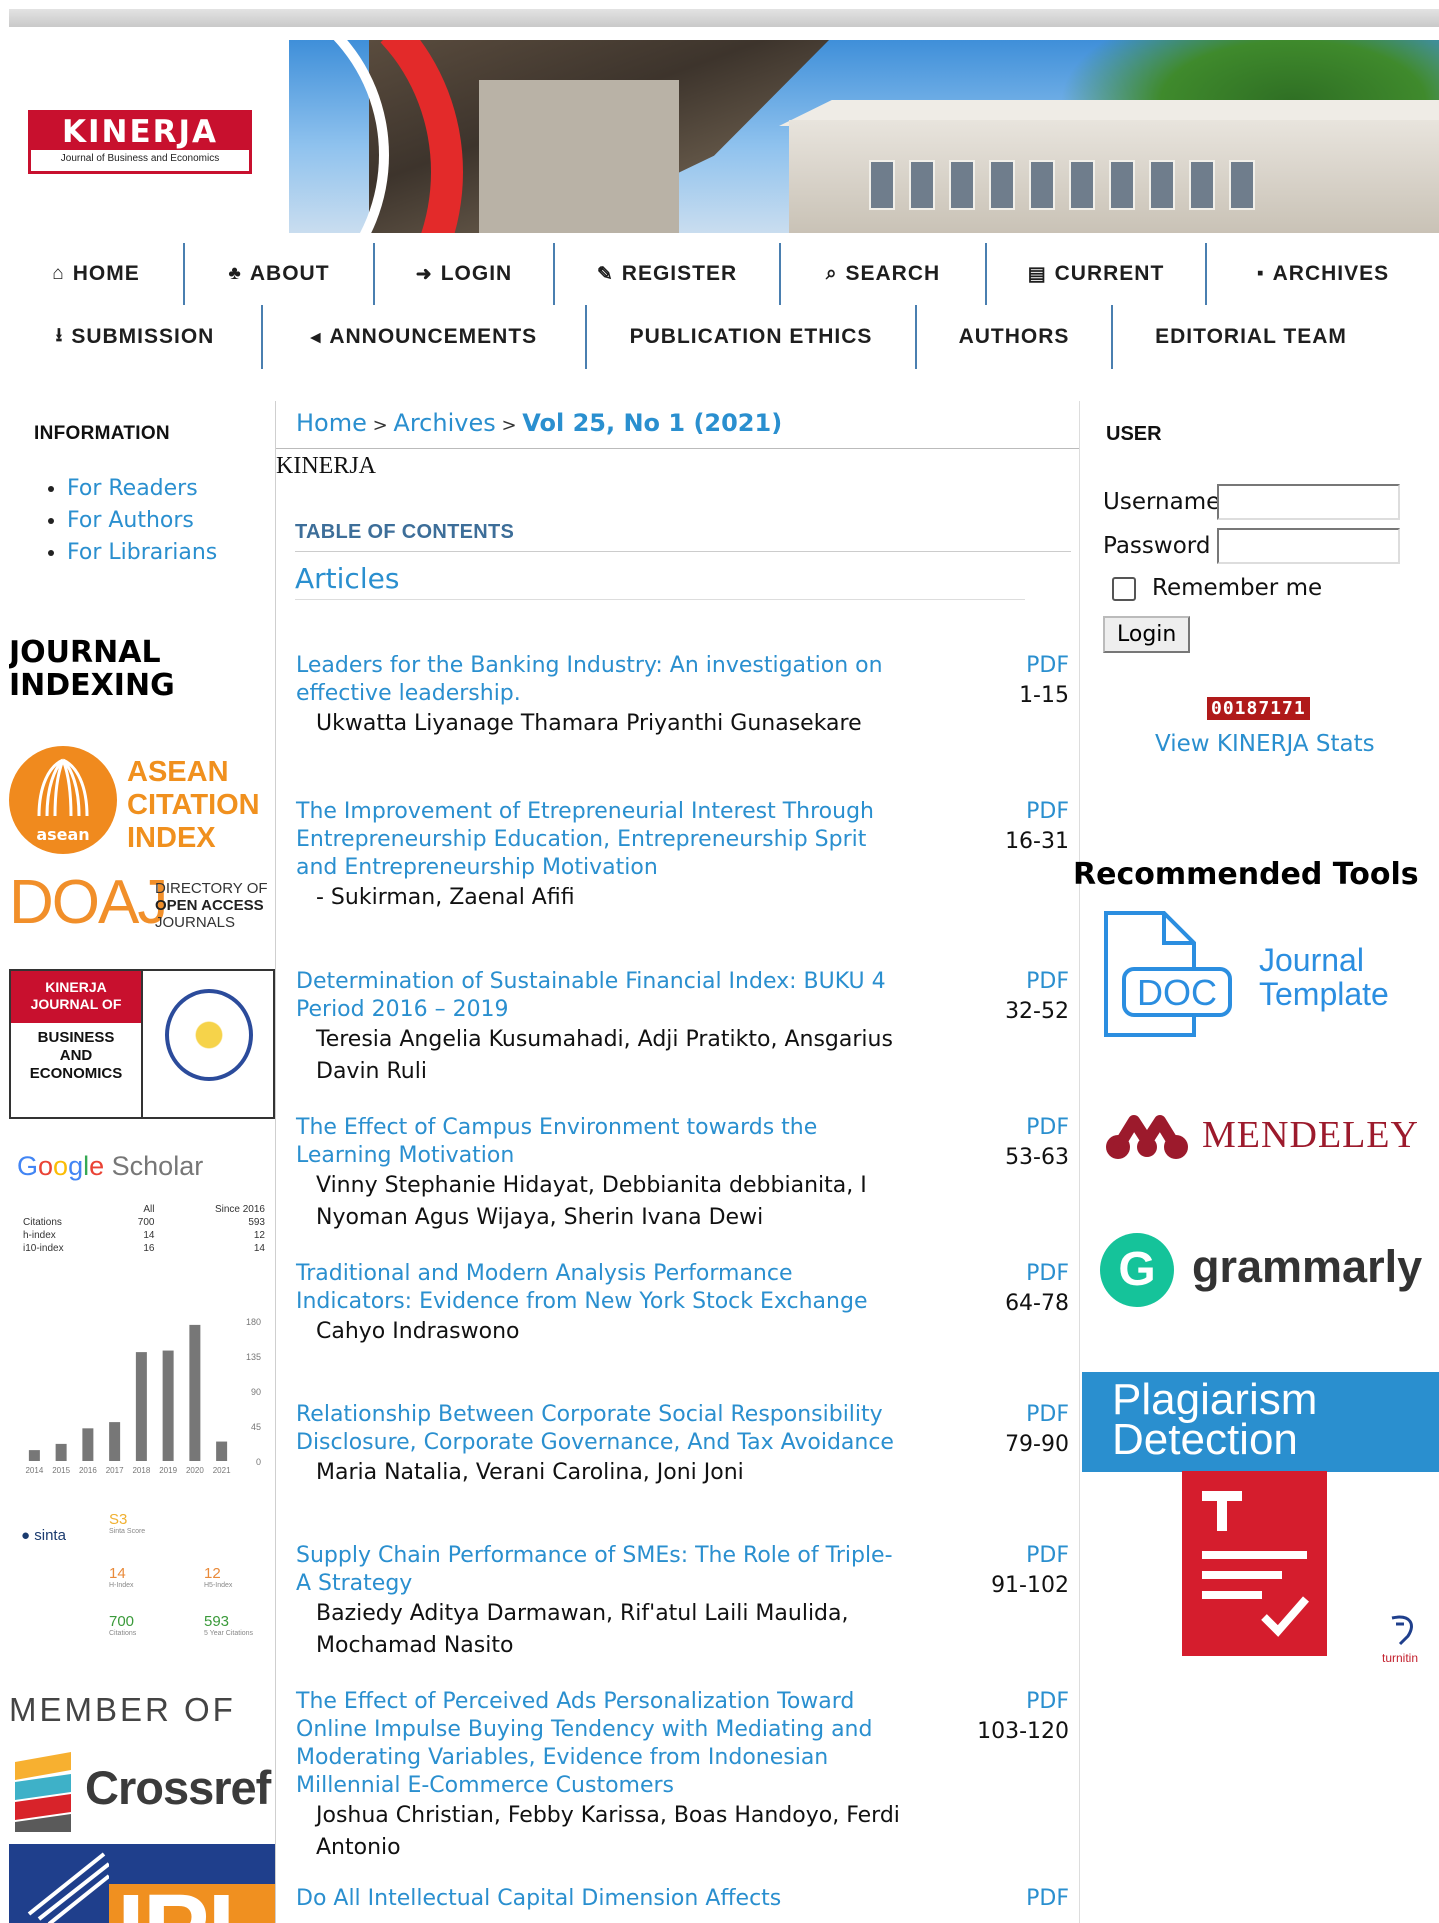  I want to click on sinta-score: S3 Sinta Score, so click(127, 1523).